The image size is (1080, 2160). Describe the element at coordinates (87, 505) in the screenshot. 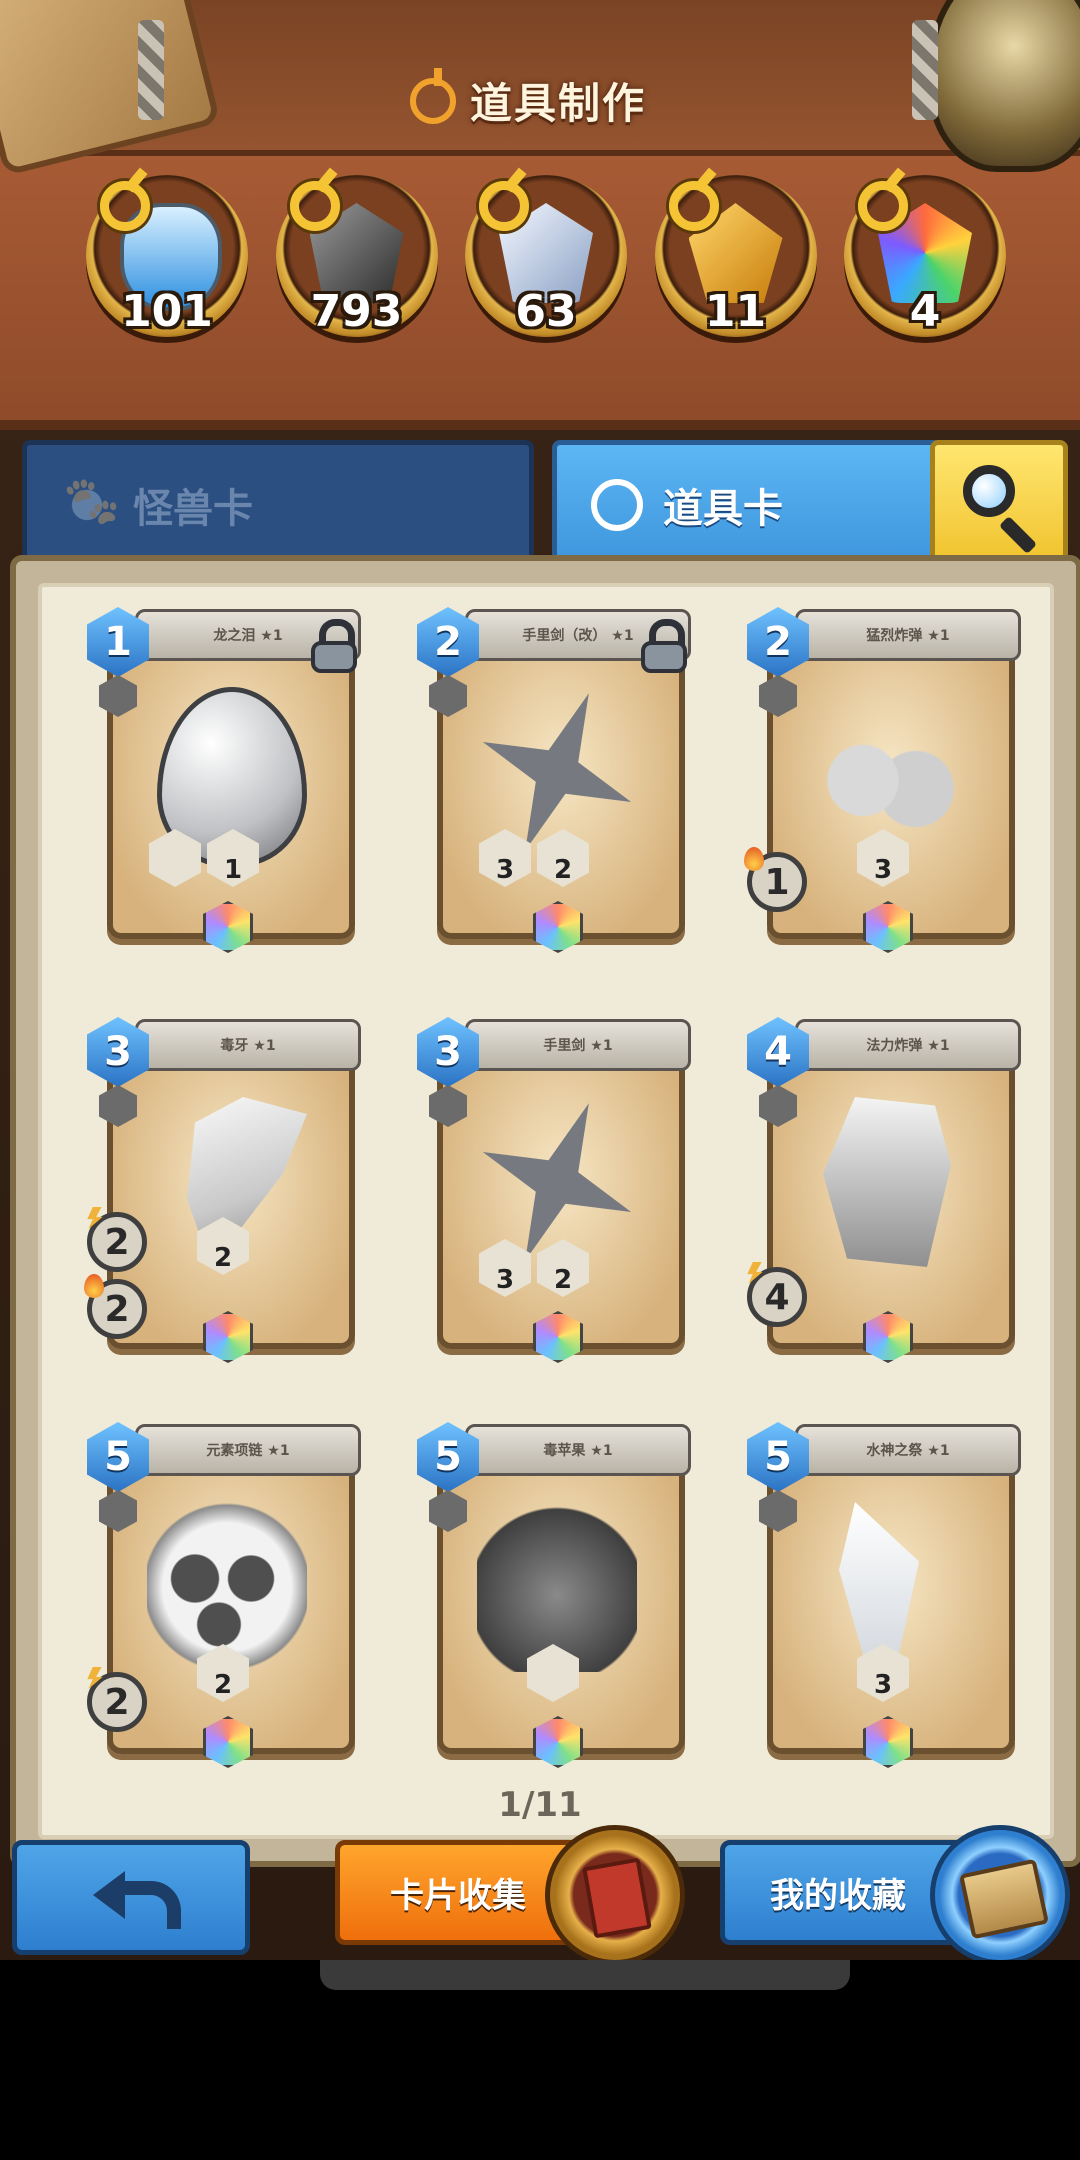

I see `paw-icon` at that location.